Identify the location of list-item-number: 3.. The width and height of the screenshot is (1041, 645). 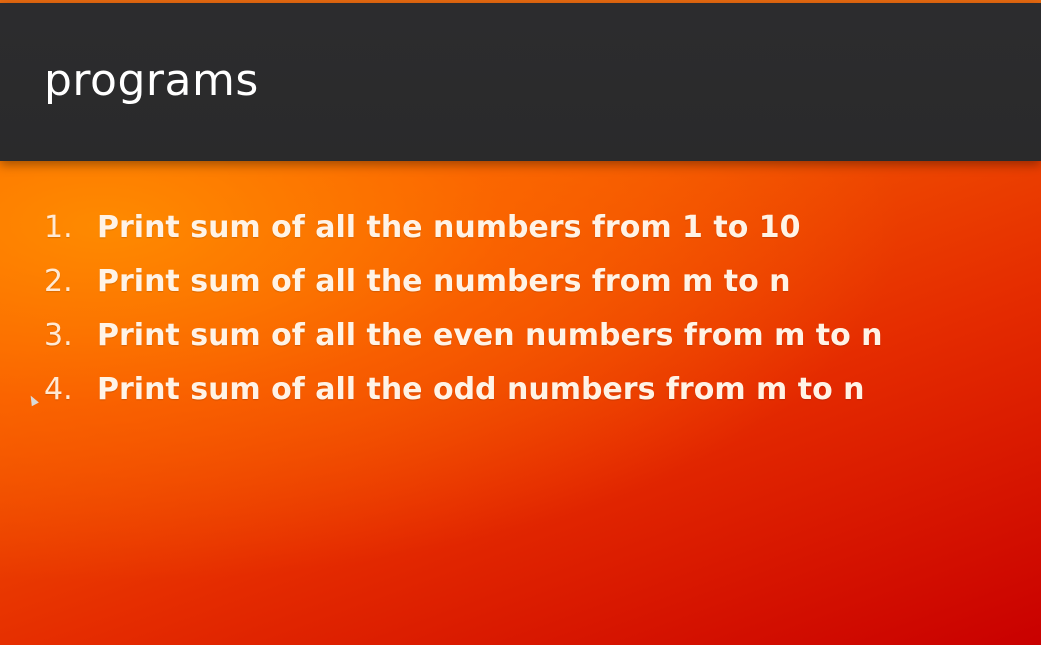
(58, 335).